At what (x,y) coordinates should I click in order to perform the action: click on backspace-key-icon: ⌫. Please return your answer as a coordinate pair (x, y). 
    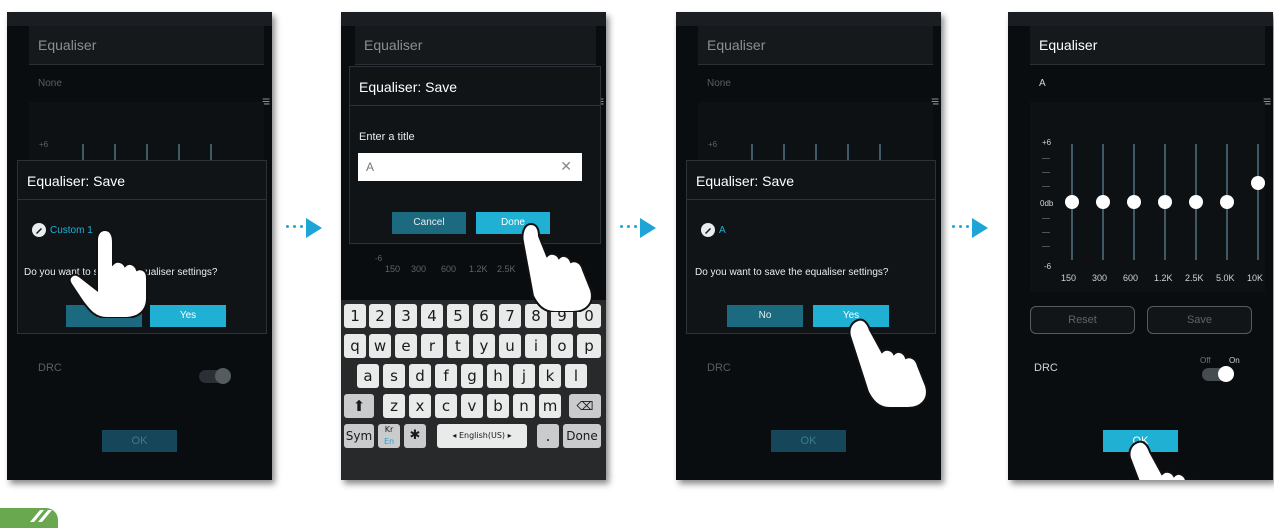
    Looking at the image, I should click on (585, 406).